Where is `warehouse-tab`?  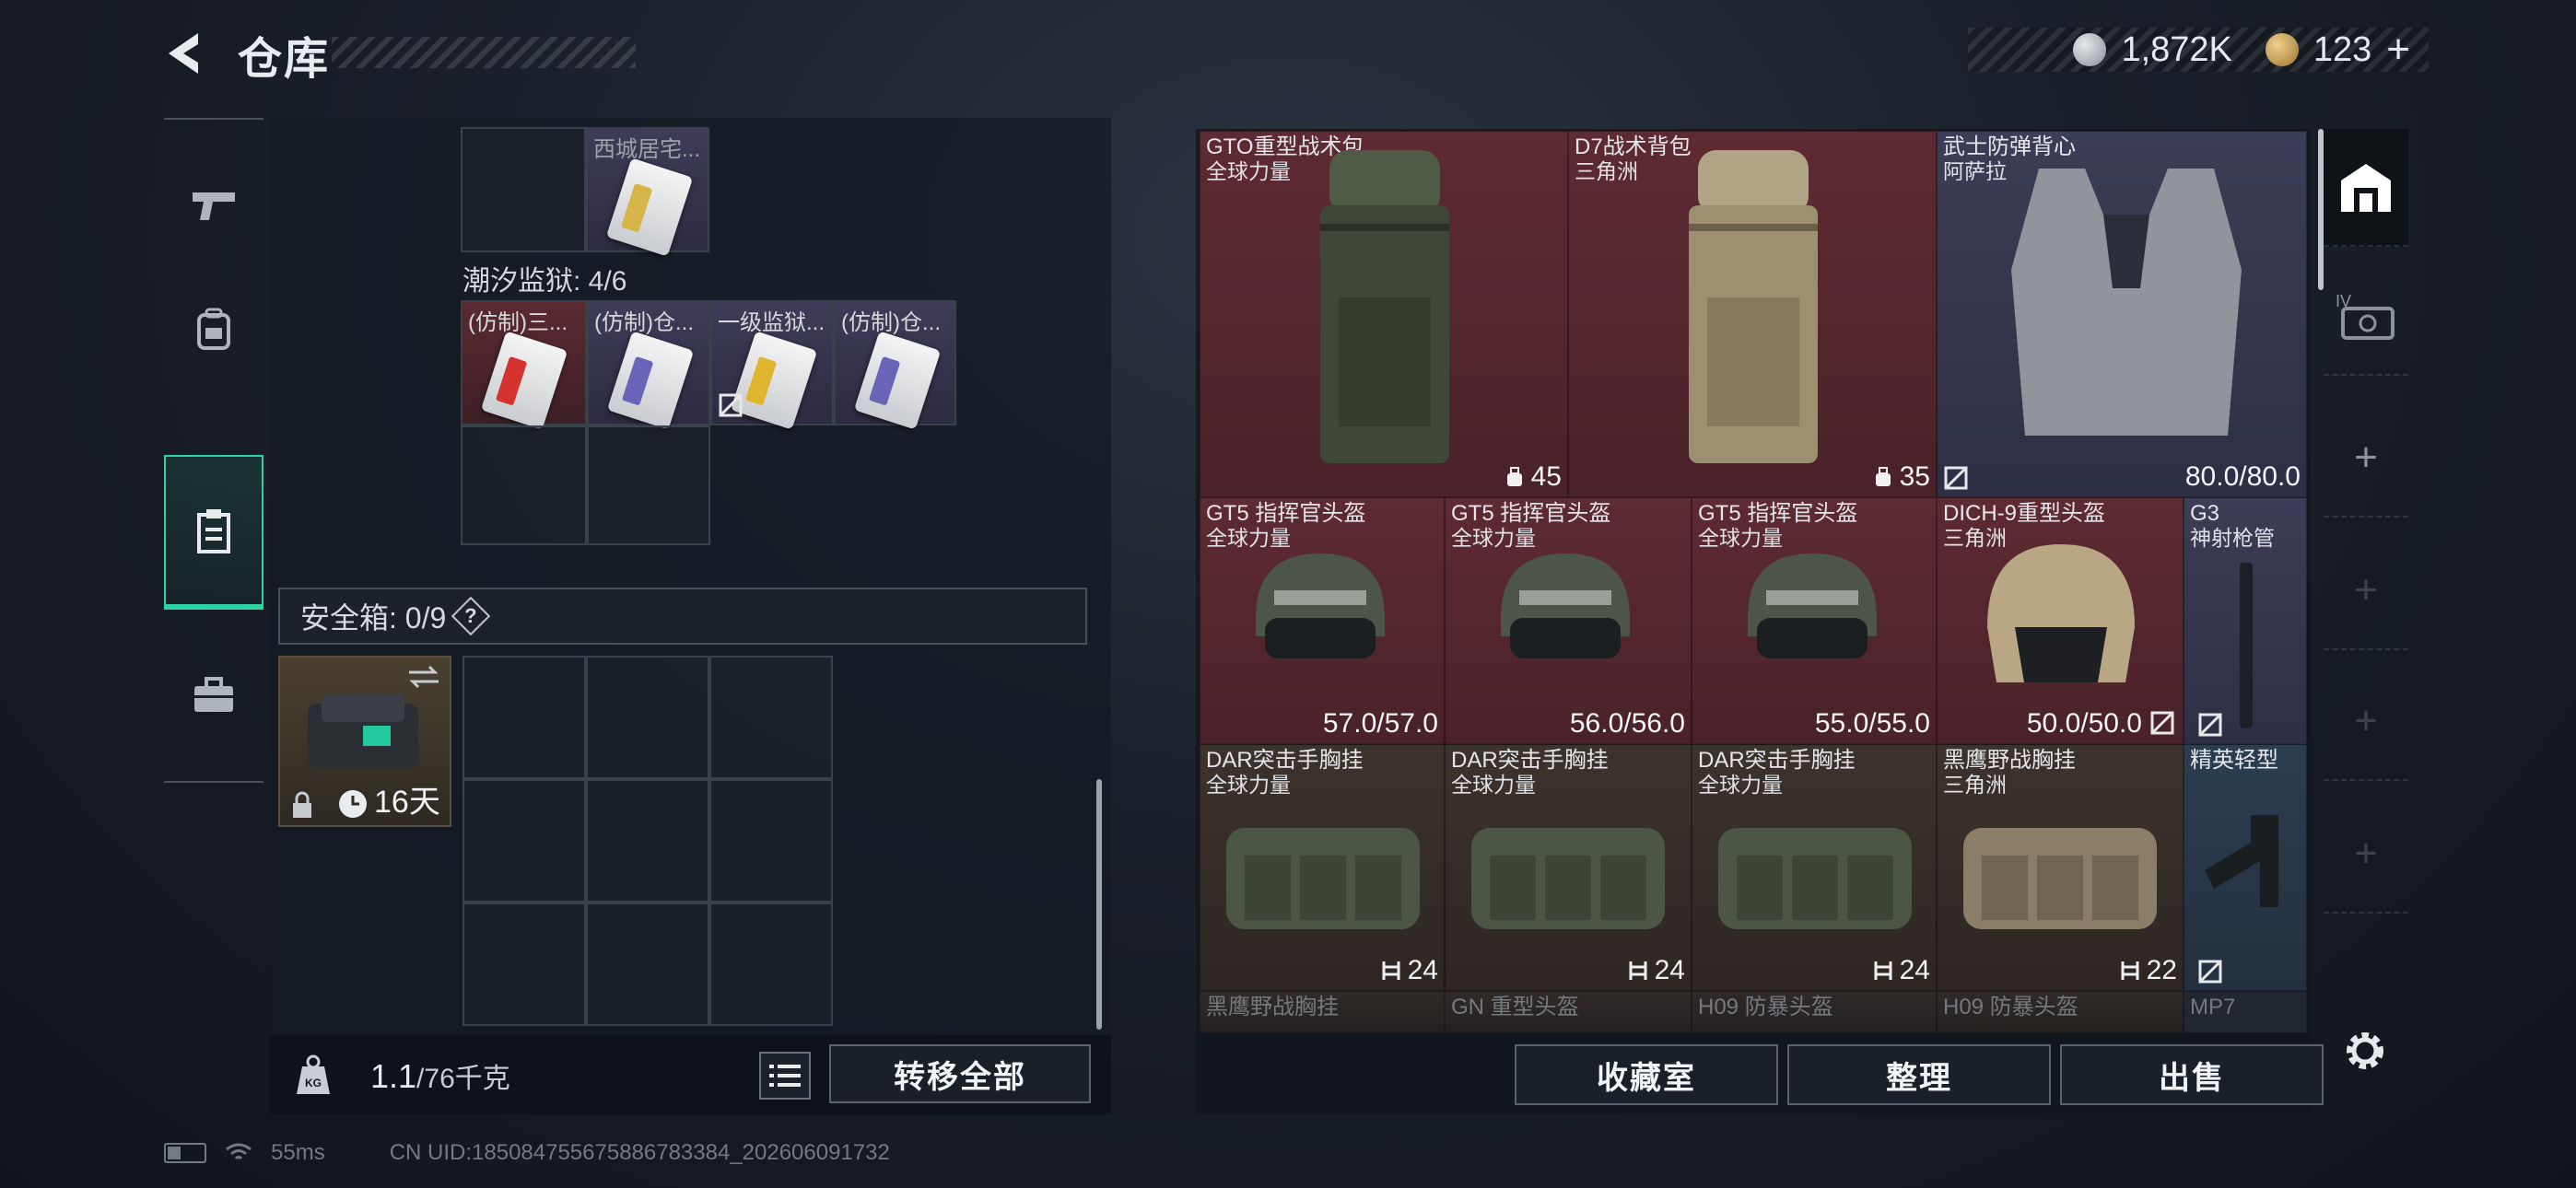
warehouse-tab is located at coordinates (2366, 188).